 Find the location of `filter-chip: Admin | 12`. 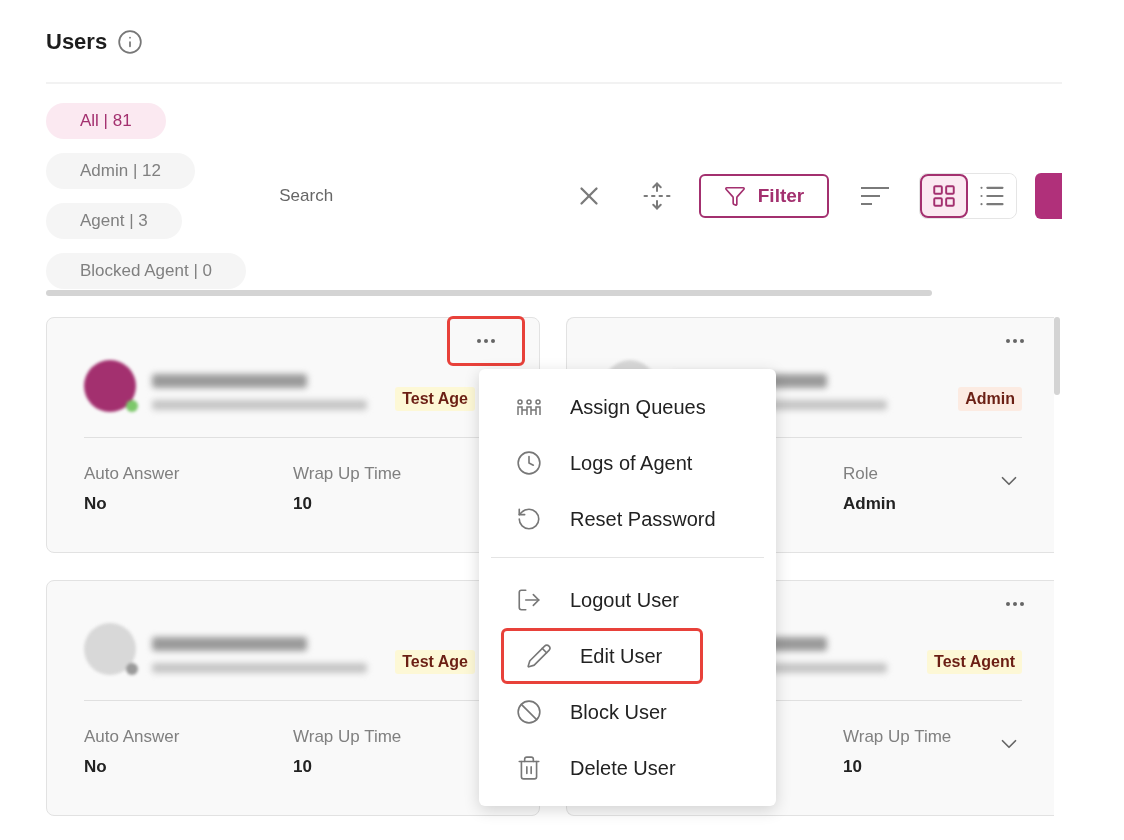

filter-chip: Admin | 12 is located at coordinates (120, 171).